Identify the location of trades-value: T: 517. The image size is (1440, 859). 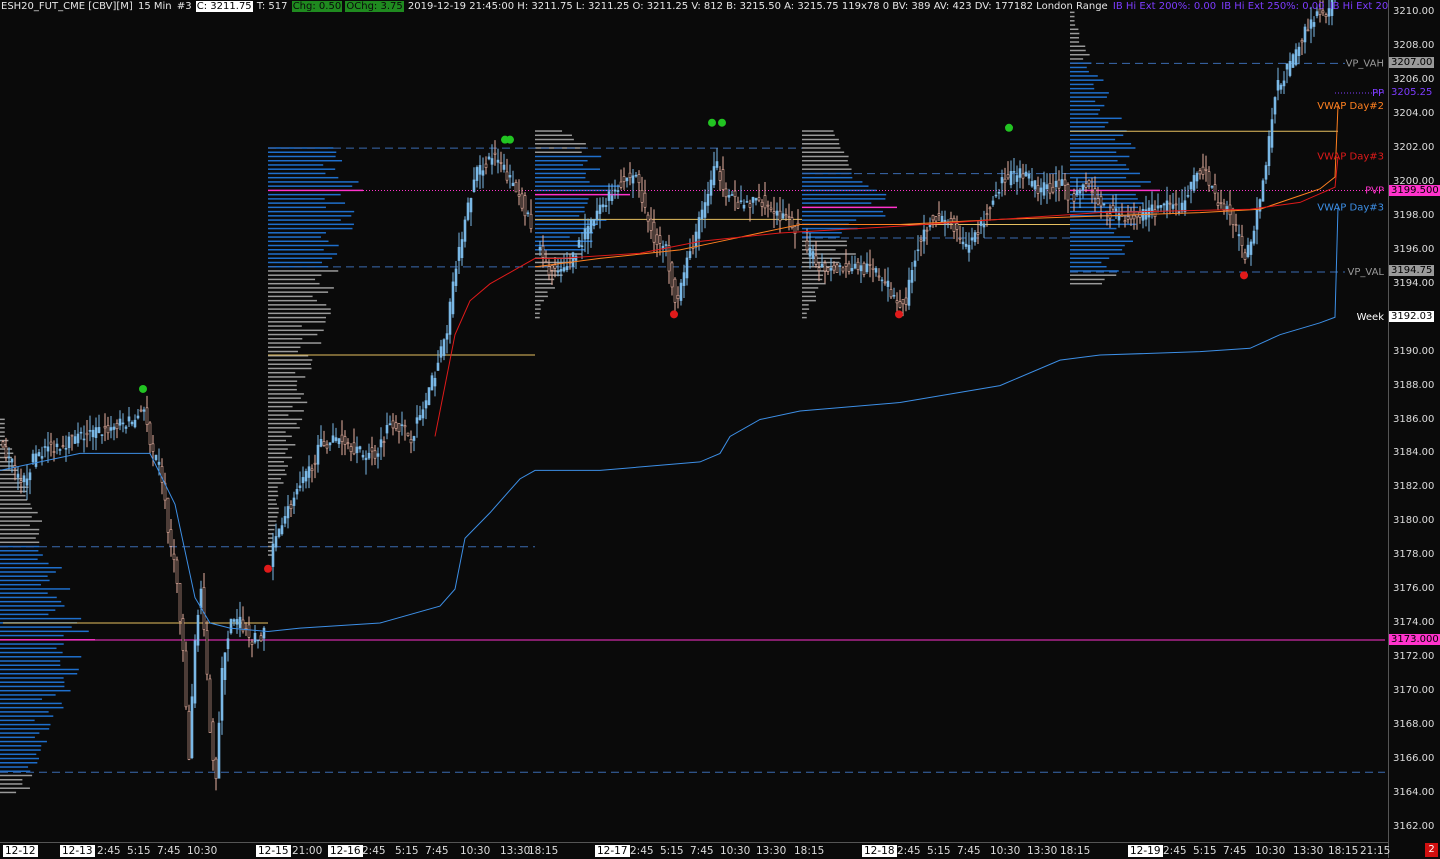
(272, 6).